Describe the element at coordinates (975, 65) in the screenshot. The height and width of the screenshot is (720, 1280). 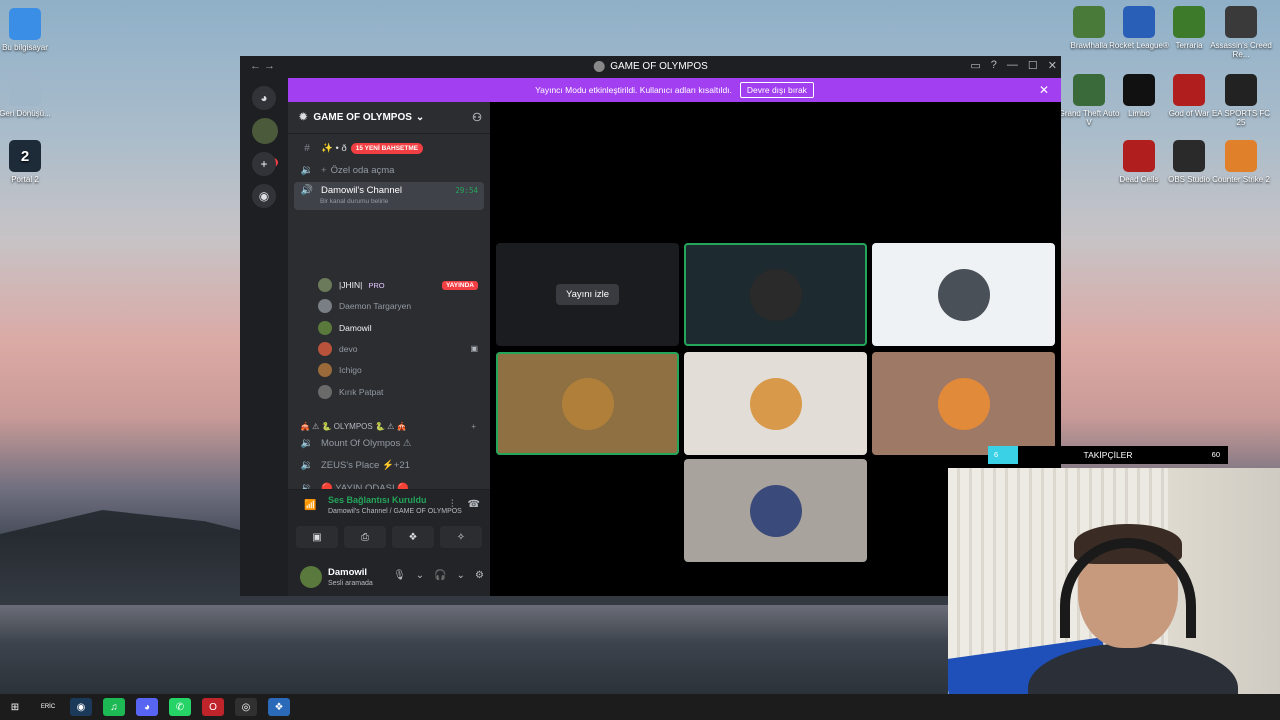
I see `inbox-icon: ▭` at that location.